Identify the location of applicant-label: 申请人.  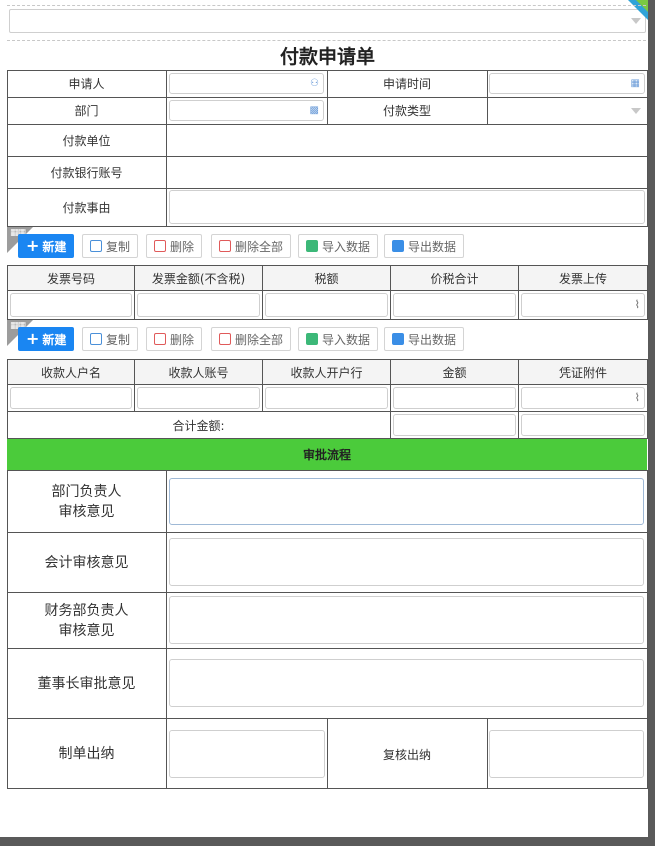
(86, 84).